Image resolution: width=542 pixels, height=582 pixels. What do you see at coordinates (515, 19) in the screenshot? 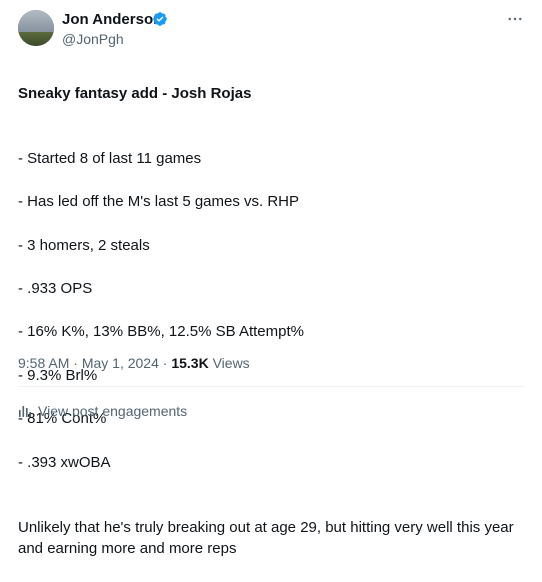
I see `more-options-icon` at bounding box center [515, 19].